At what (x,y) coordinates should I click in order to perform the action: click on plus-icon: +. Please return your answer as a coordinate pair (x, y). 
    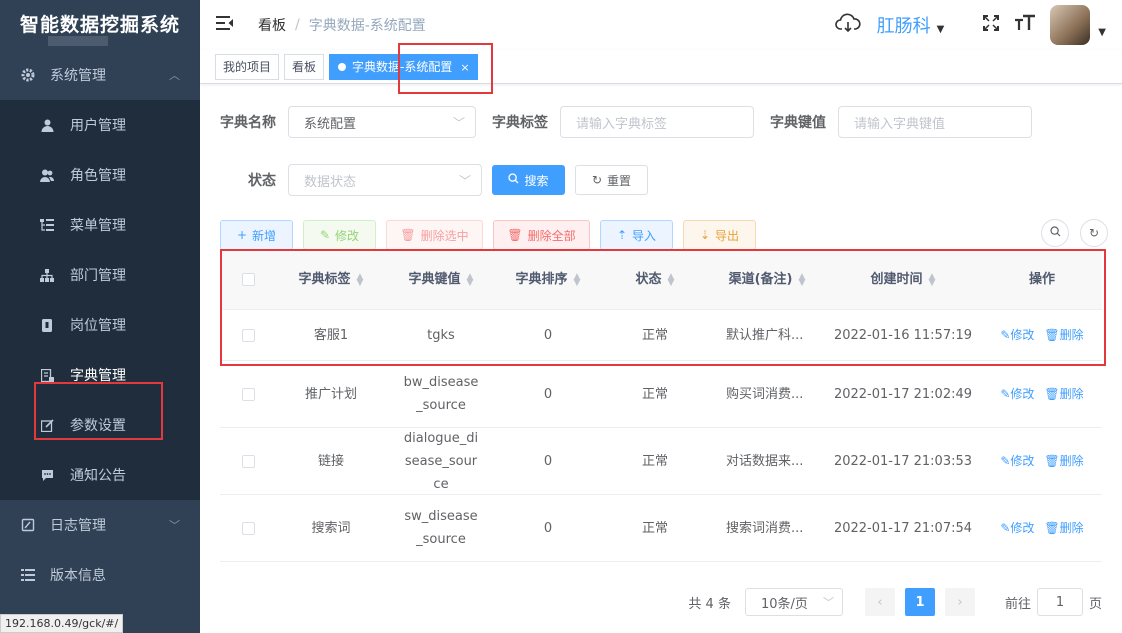
    Looking at the image, I should click on (242, 235).